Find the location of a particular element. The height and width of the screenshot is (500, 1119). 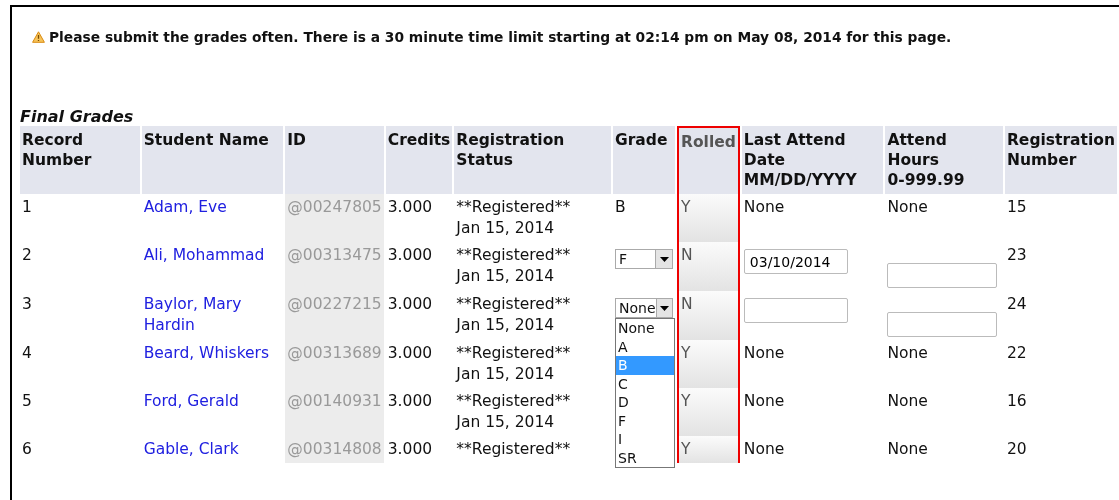

table-cell-text: 1 is located at coordinates (27, 207).